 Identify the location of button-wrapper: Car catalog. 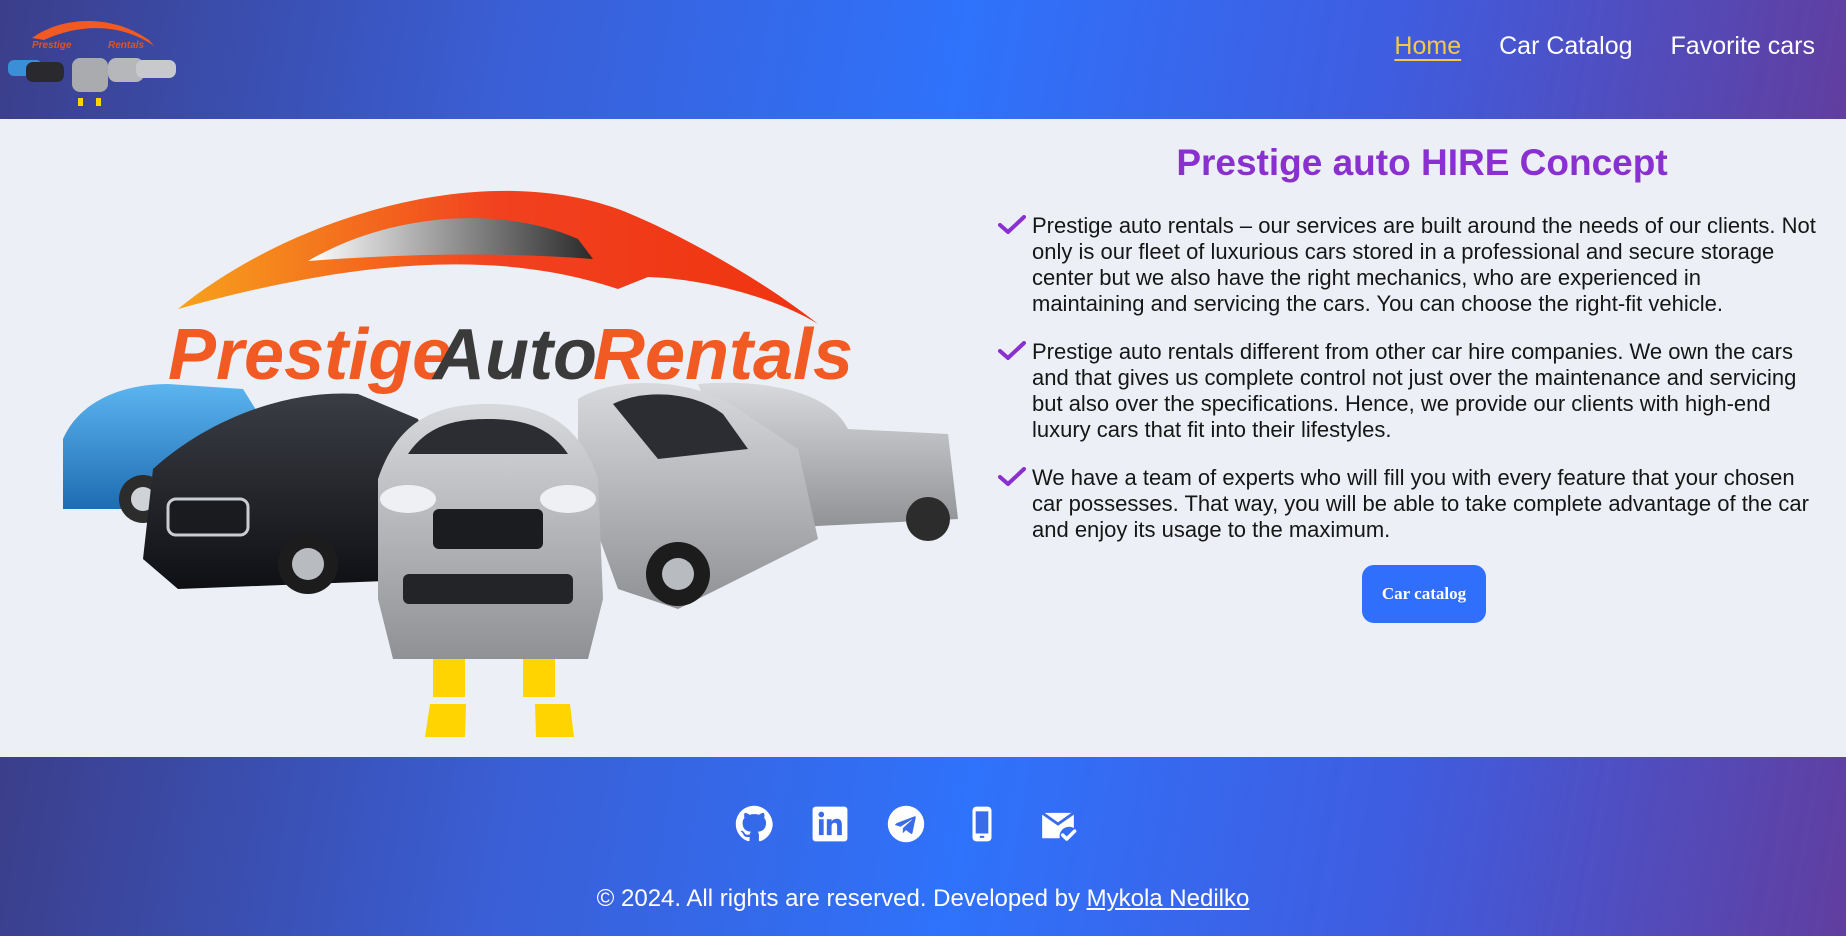
(1422, 594).